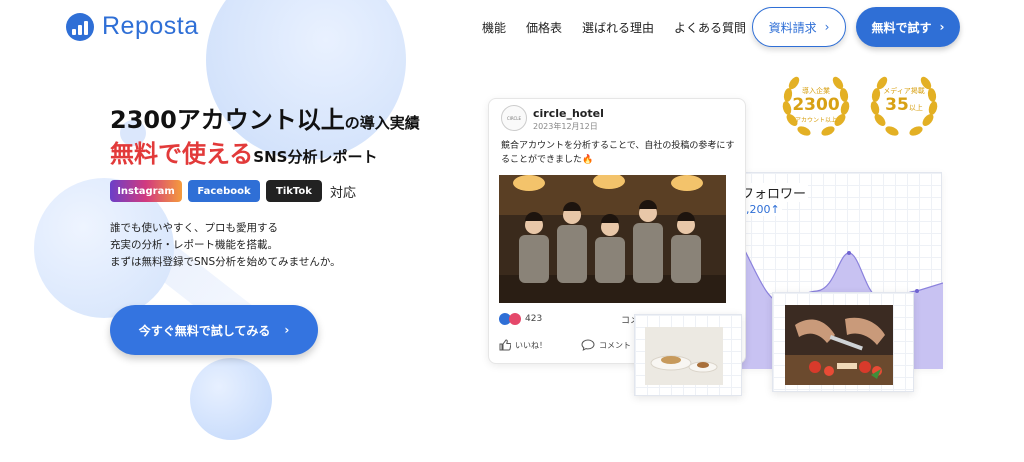 The image size is (1024, 462). I want to click on instagram-badge: Instagram, so click(146, 191).